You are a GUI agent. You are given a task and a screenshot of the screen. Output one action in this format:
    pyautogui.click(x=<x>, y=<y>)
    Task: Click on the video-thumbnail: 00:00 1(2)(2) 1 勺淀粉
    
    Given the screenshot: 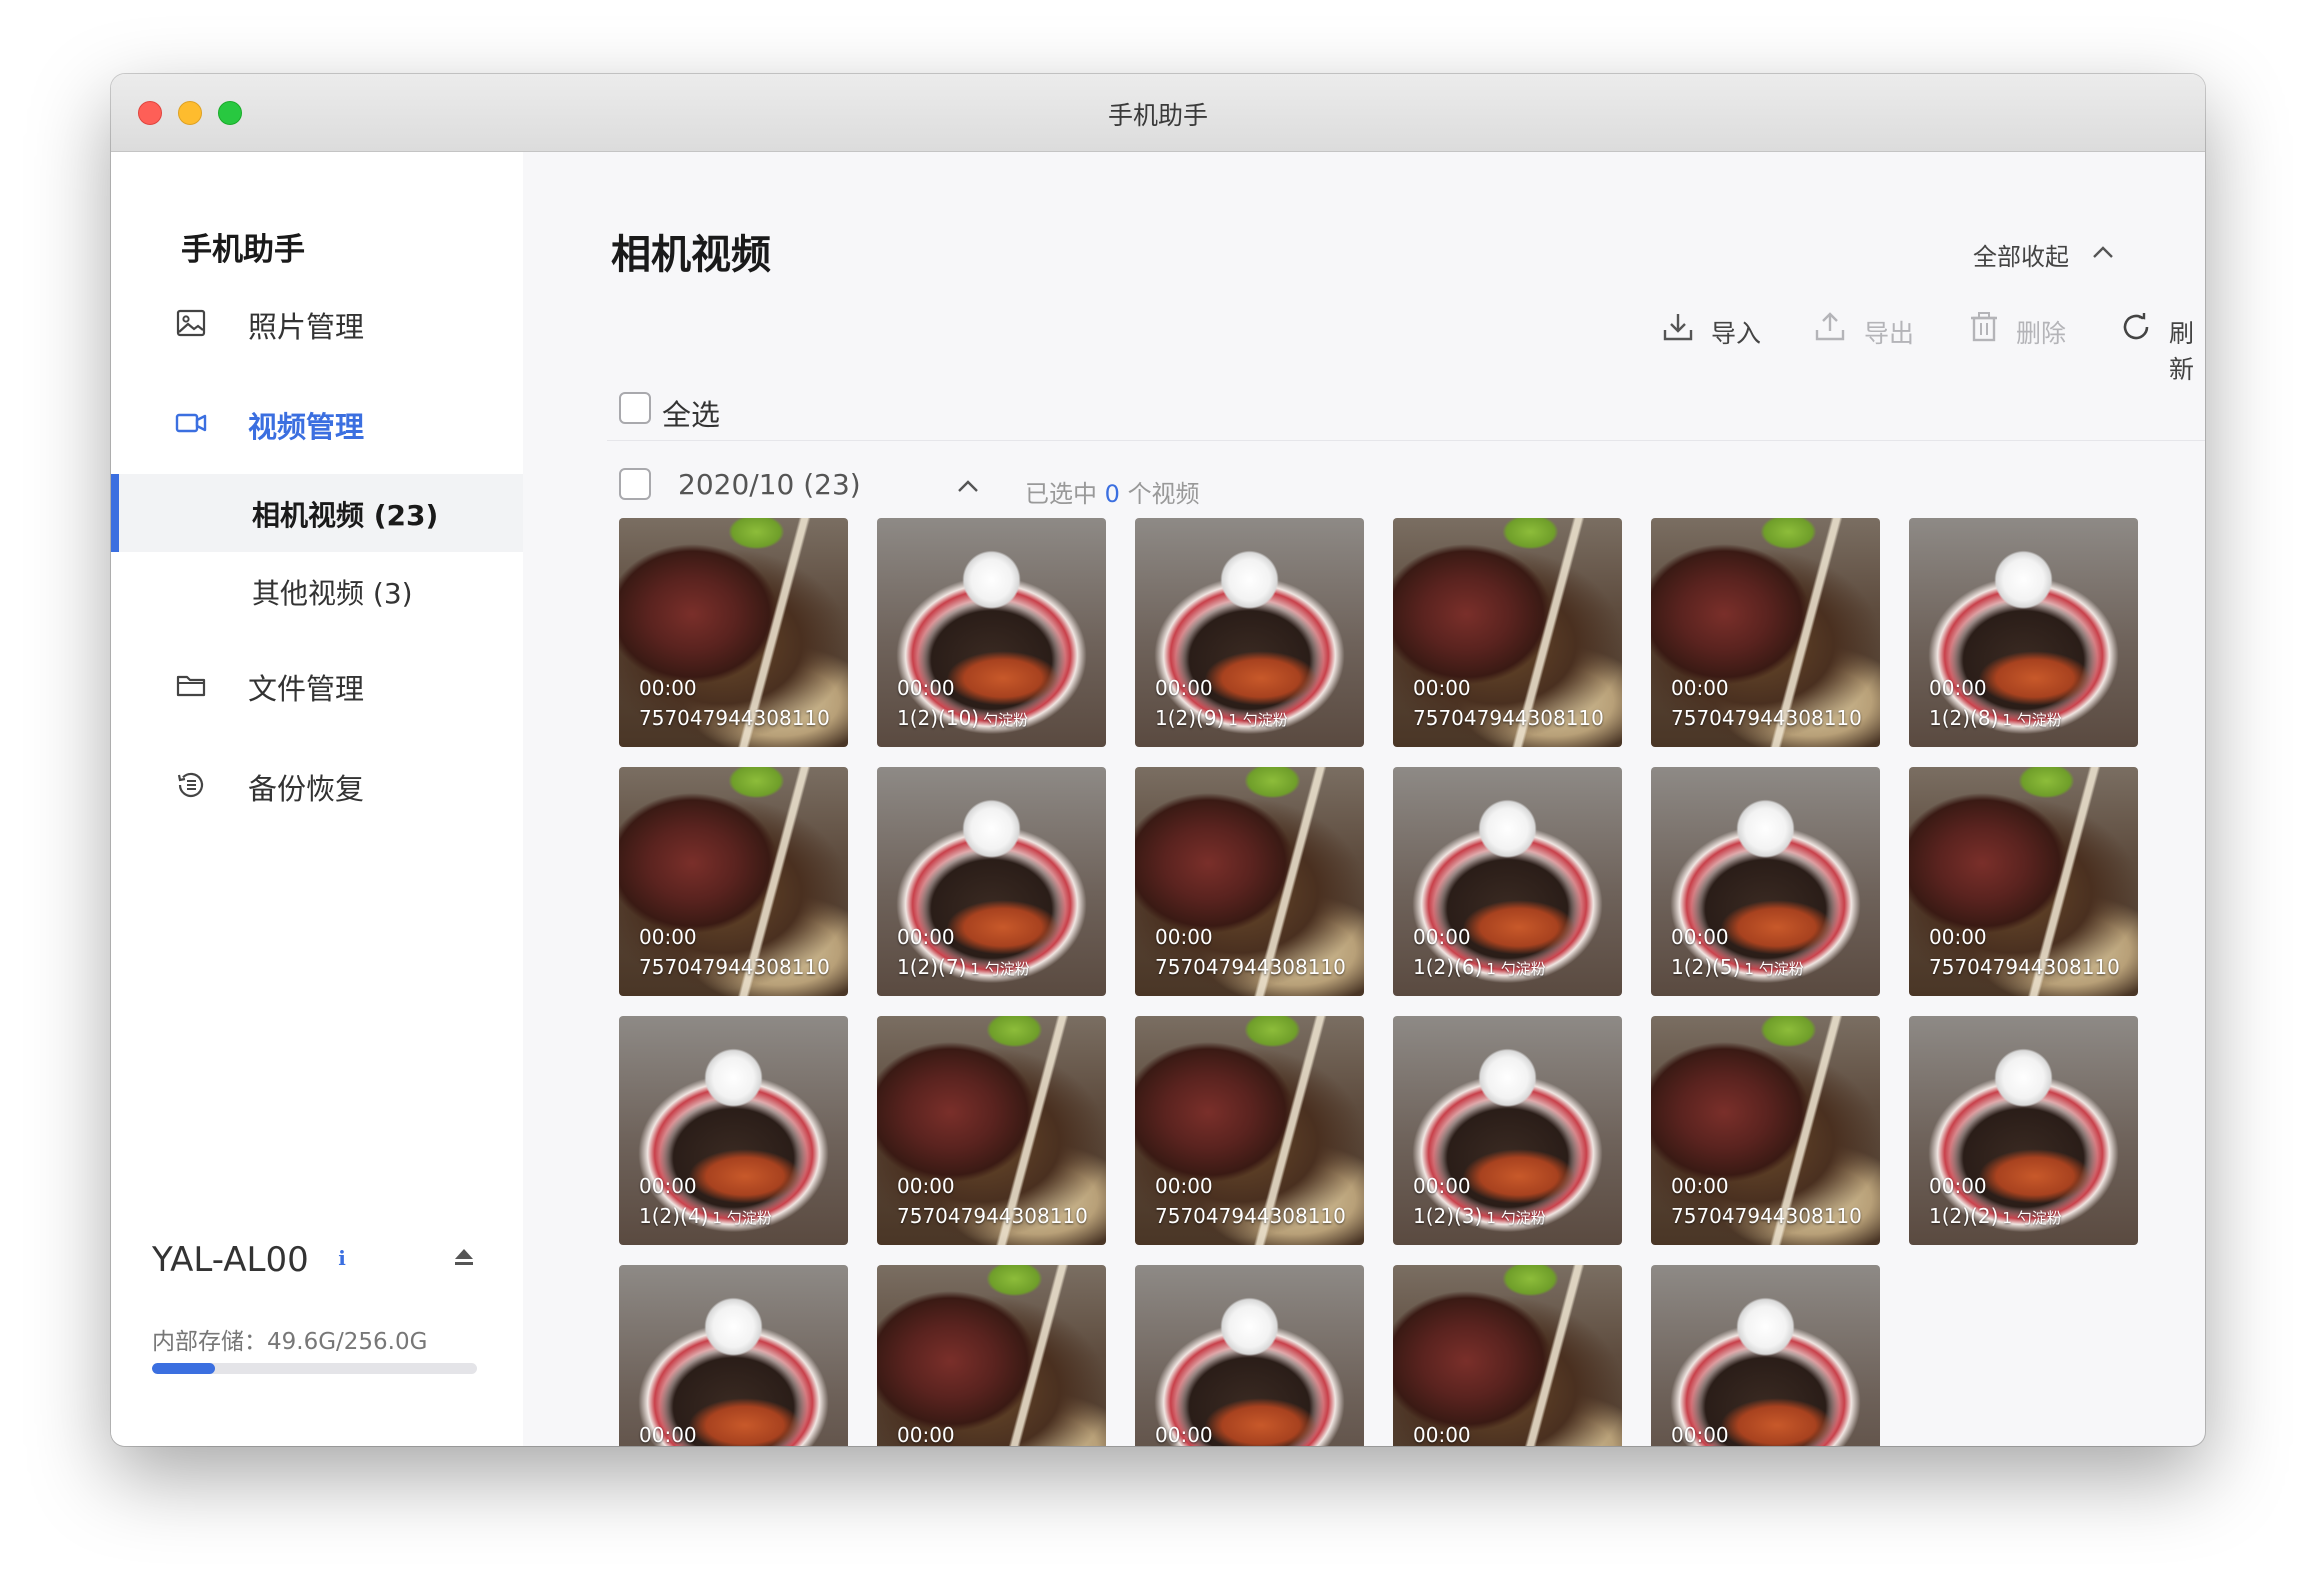 What is the action you would take?
    pyautogui.click(x=2023, y=1130)
    